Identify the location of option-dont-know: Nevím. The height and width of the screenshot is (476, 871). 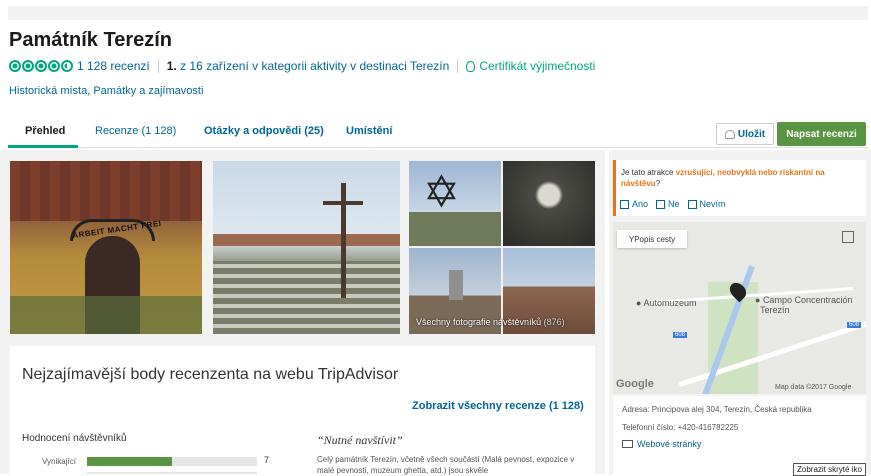
(706, 204).